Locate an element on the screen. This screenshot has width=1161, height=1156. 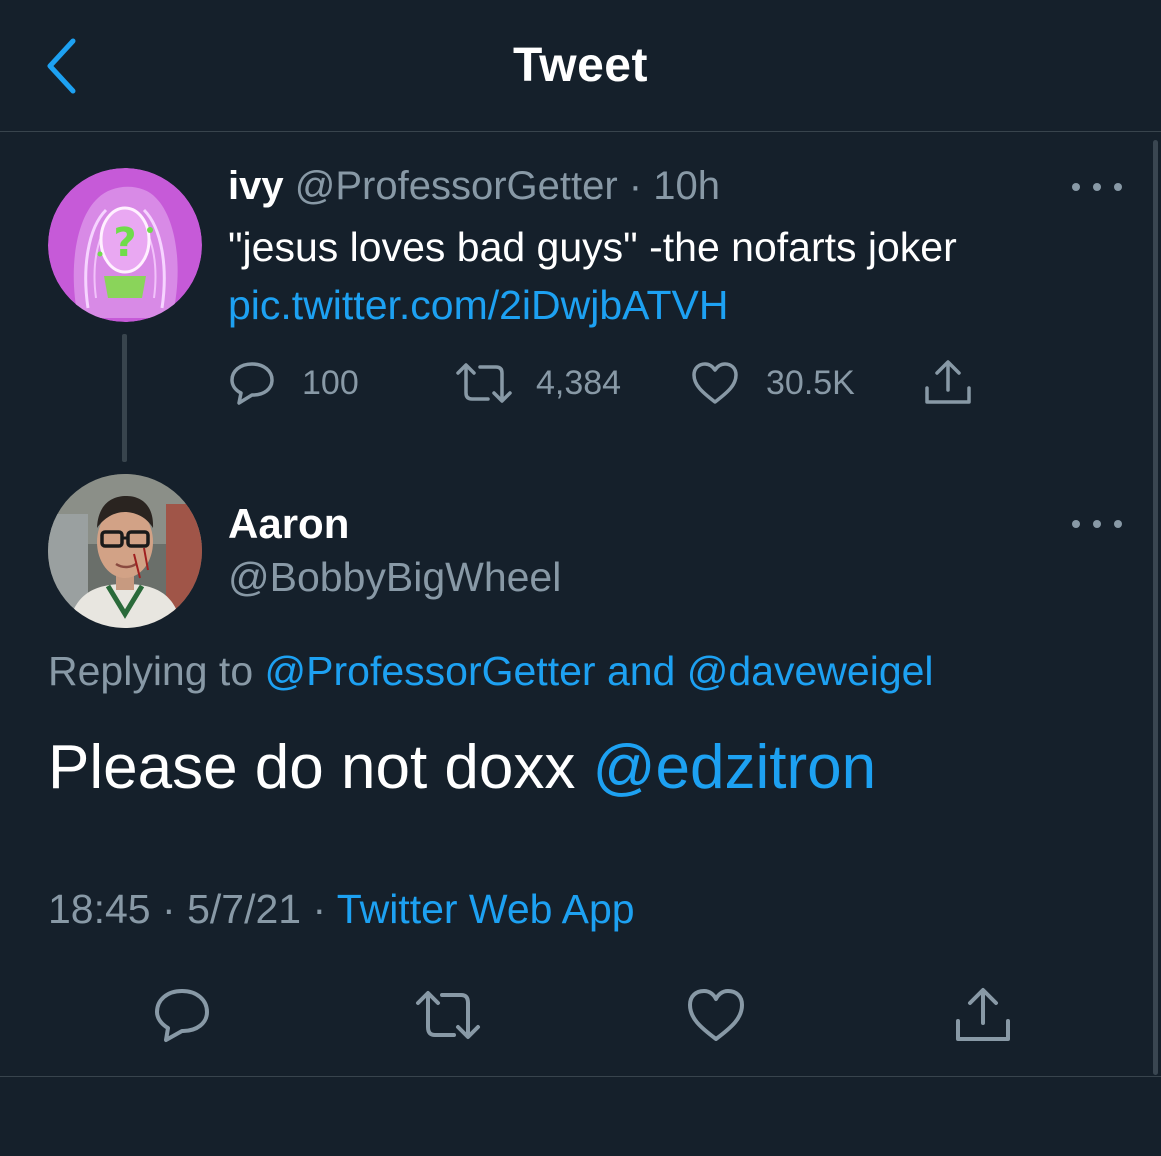
parent-display-name: ivy is located at coordinates (256, 186).